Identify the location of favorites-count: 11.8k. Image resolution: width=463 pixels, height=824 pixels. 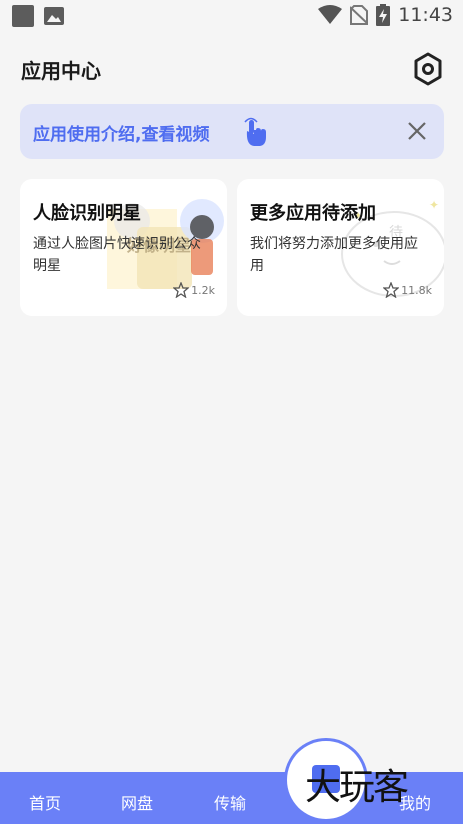
(416, 290).